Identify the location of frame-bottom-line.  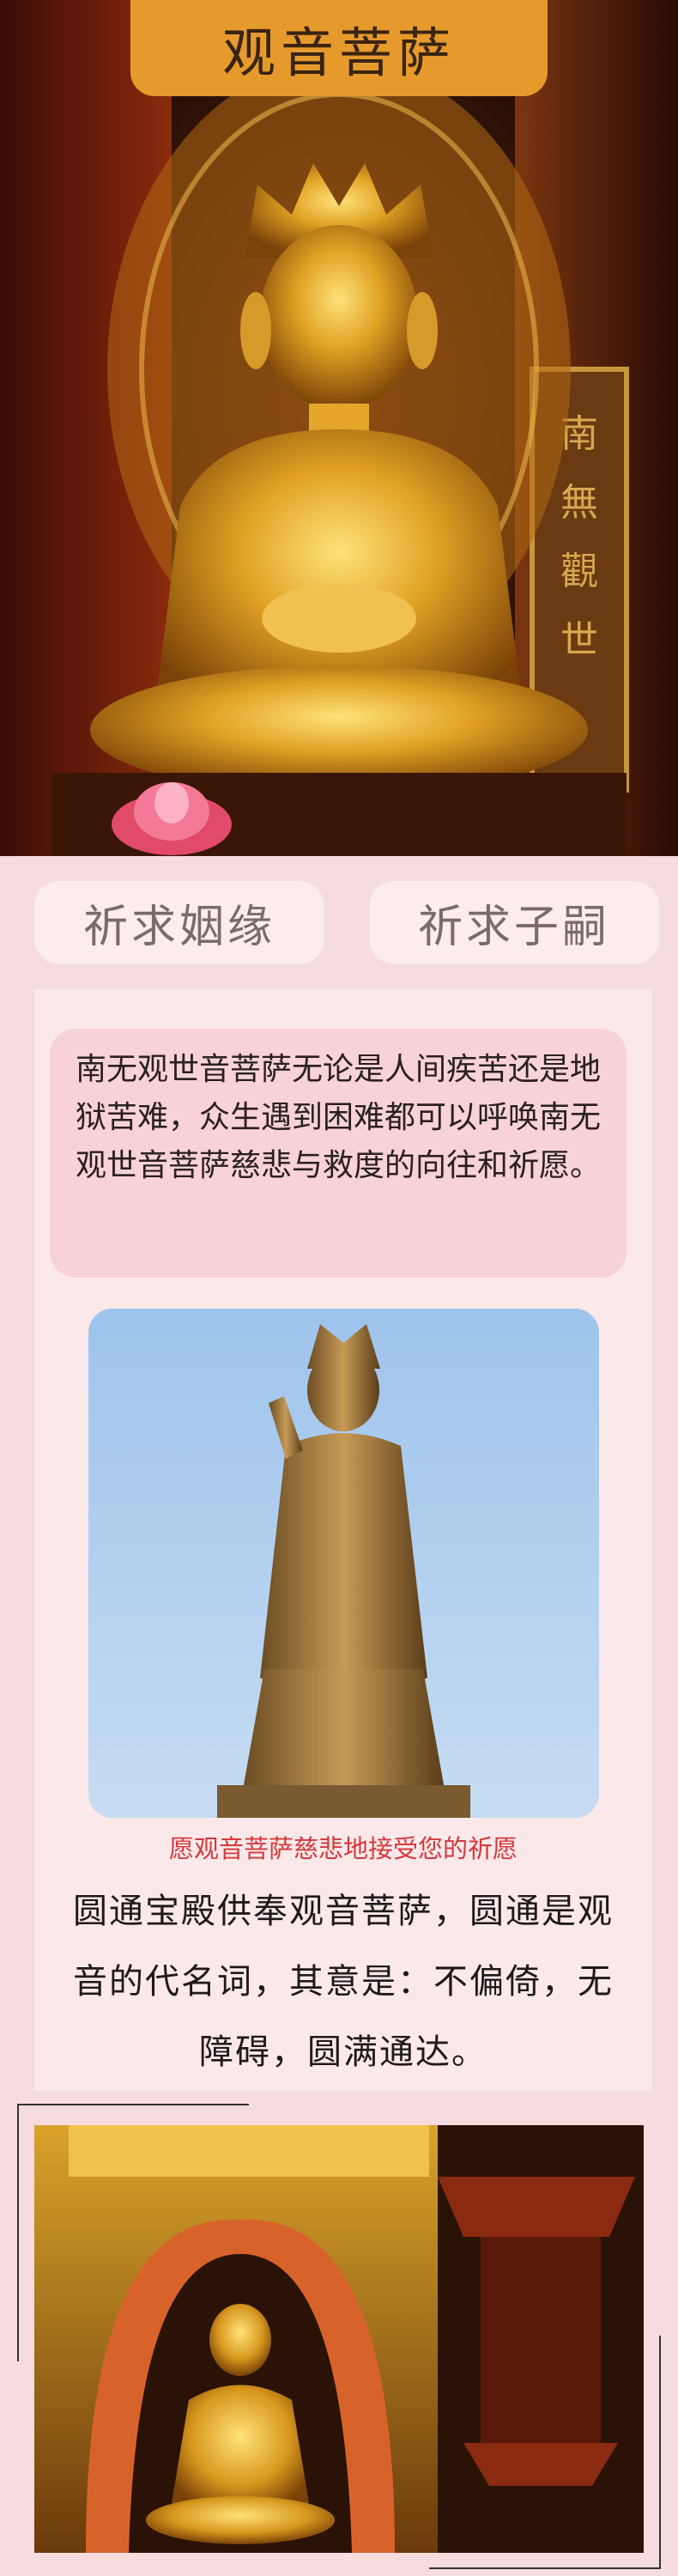
(545, 2568).